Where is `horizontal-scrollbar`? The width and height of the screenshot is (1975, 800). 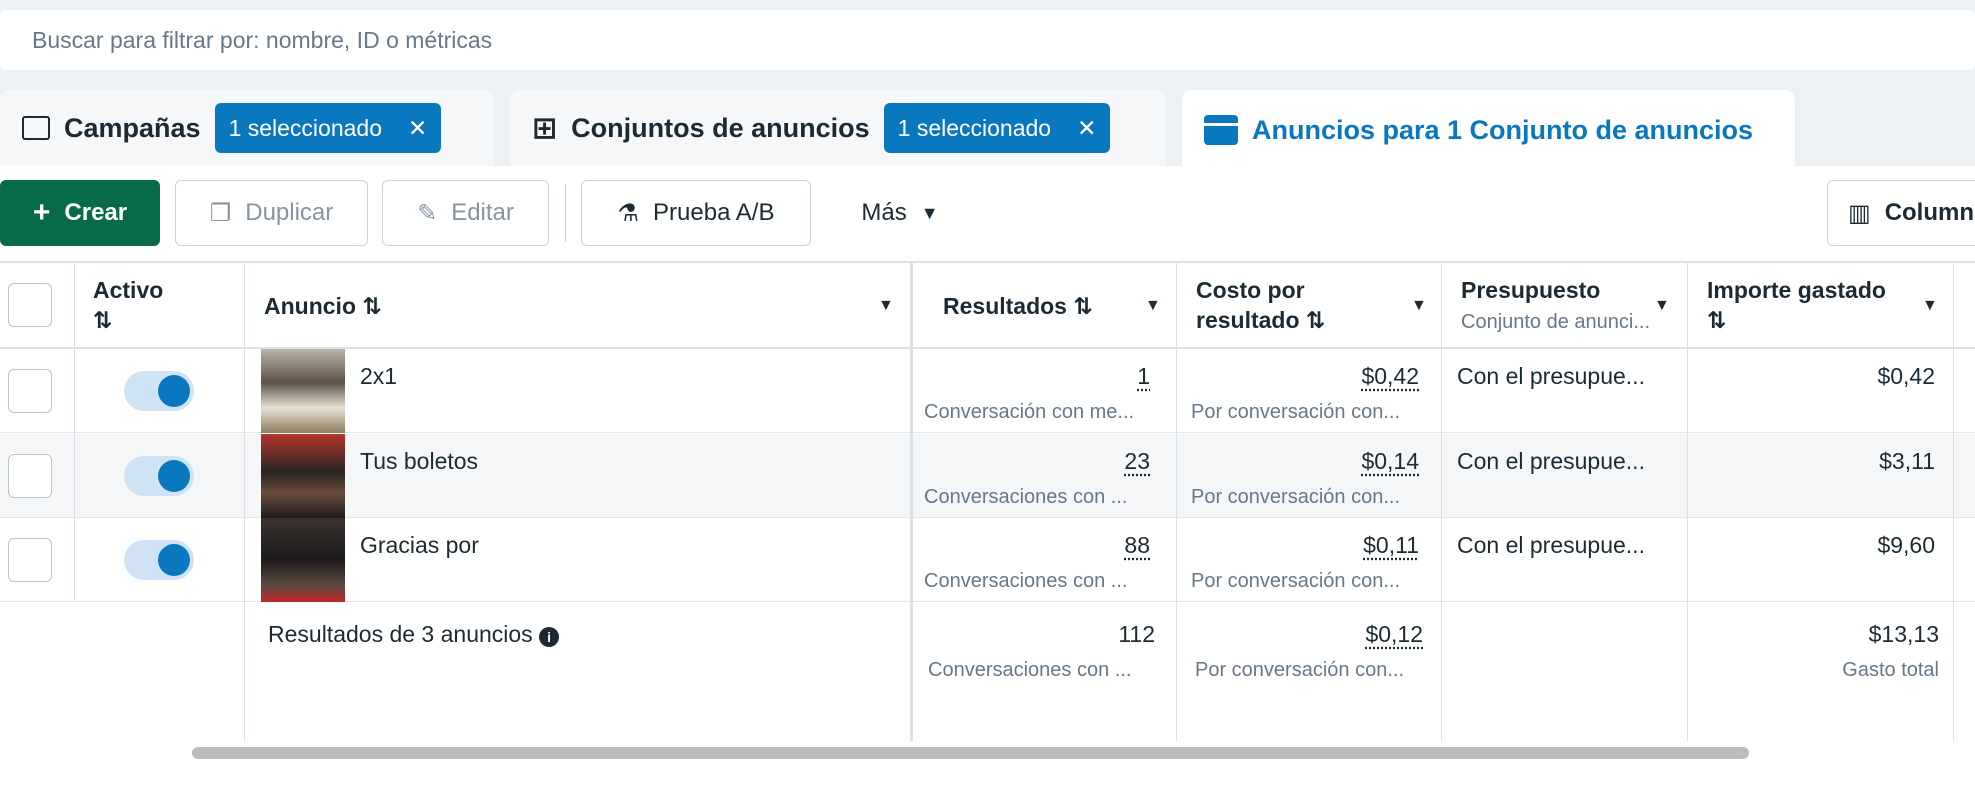
horizontal-scrollbar is located at coordinates (970, 753).